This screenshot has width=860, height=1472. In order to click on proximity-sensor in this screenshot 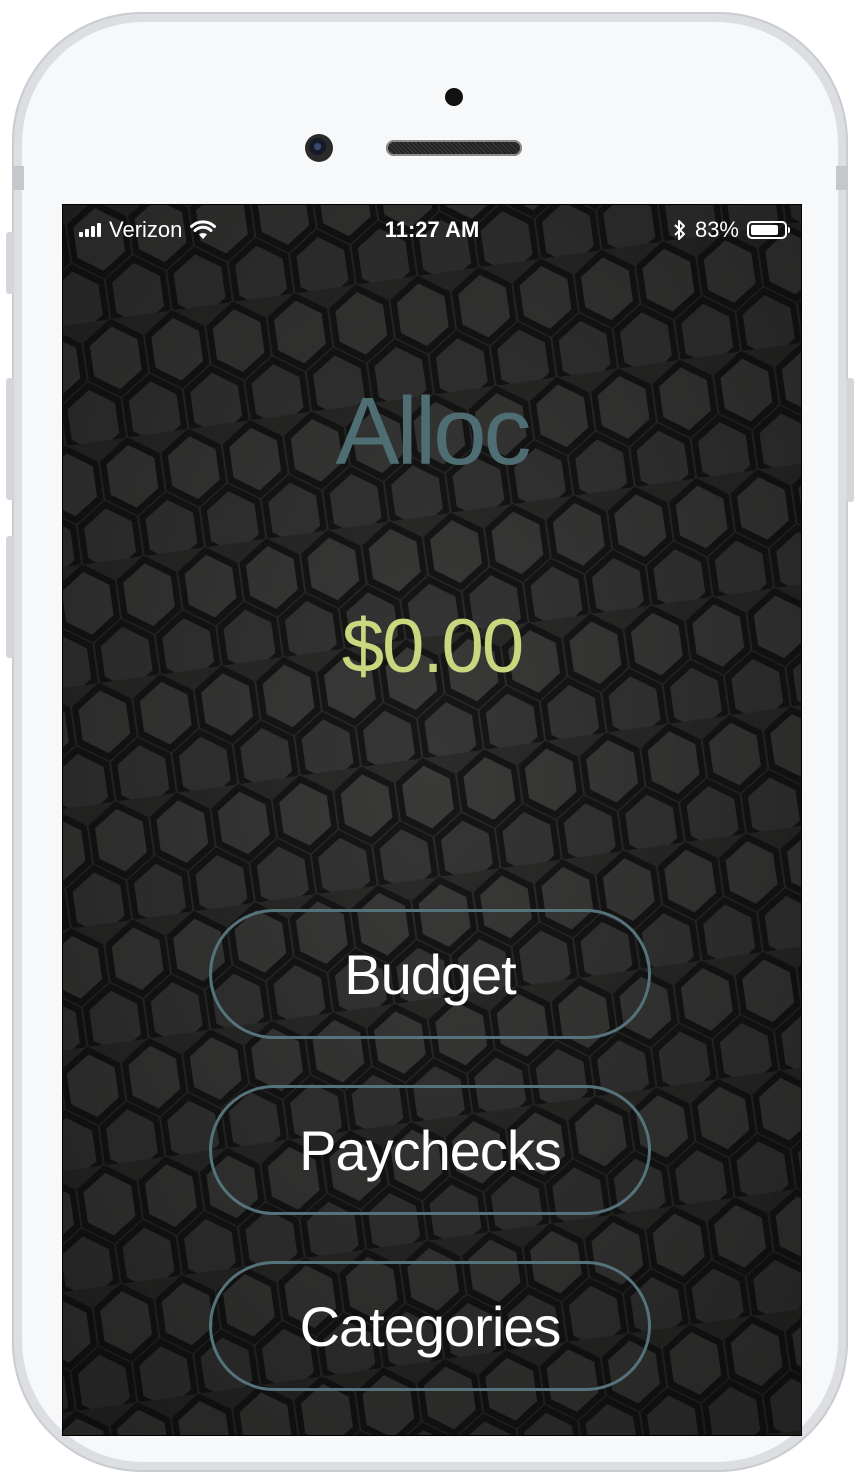, I will do `click(454, 97)`.